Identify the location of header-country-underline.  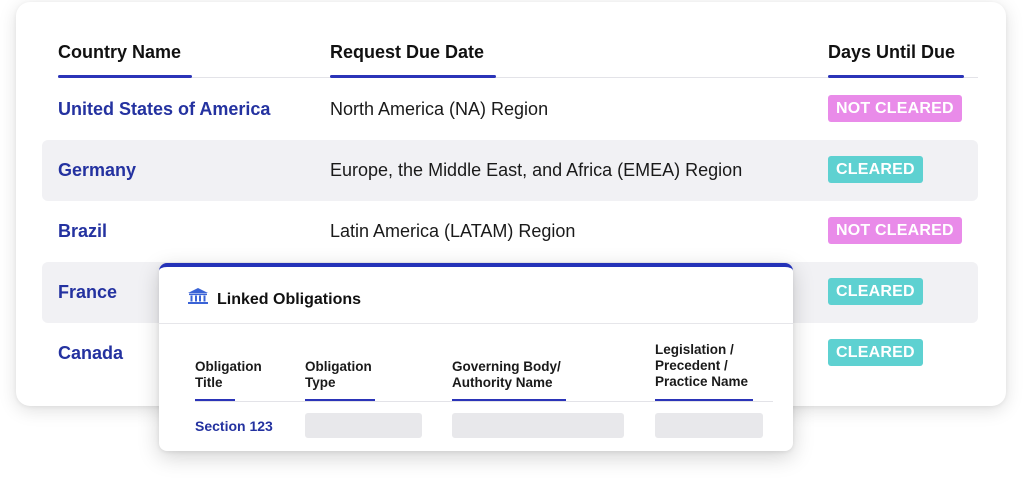
(125, 76).